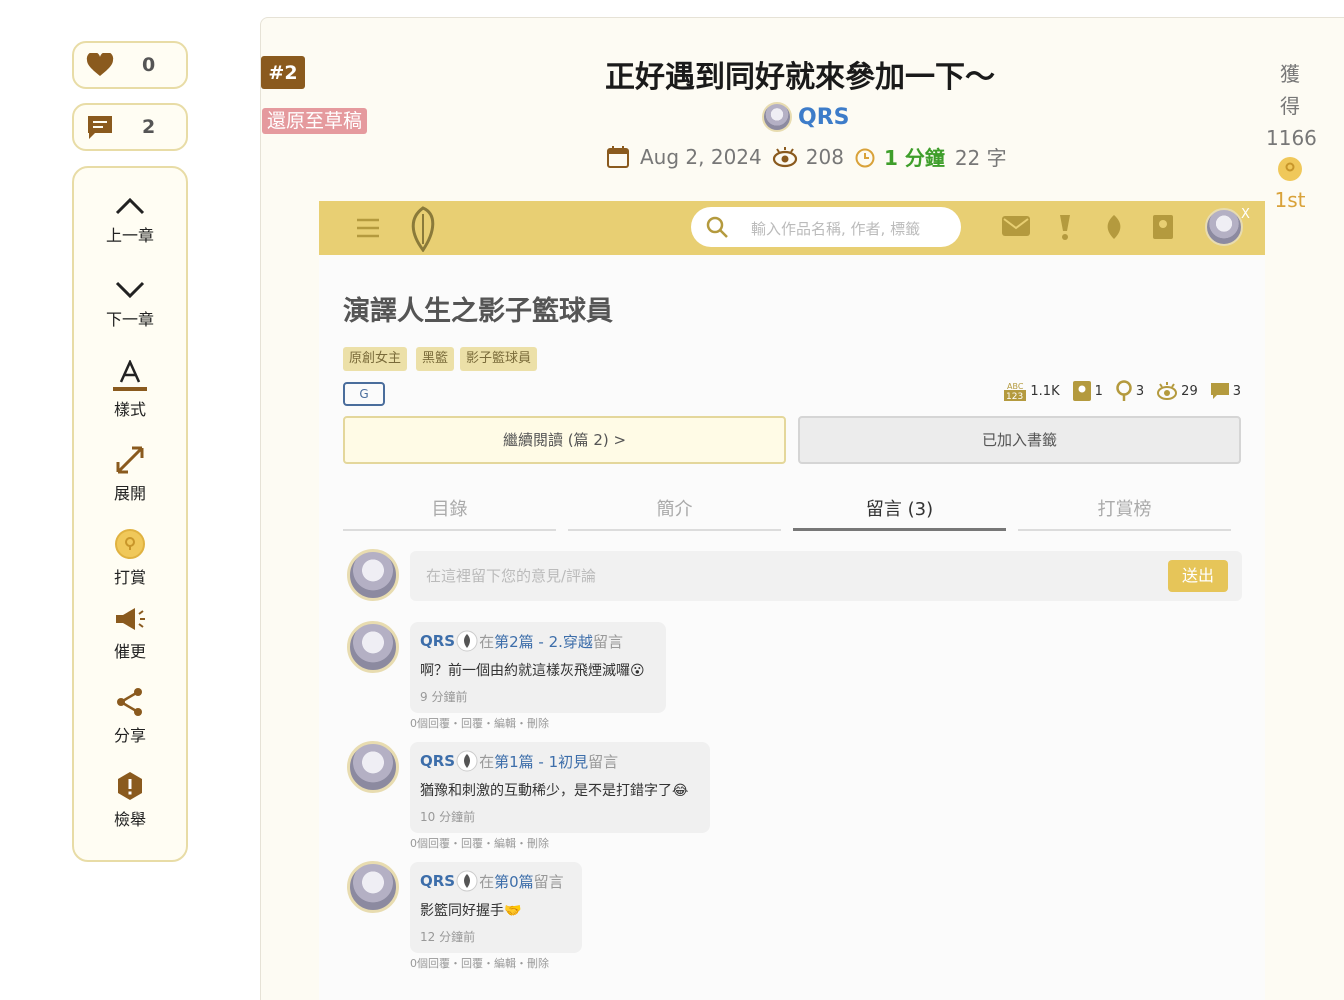 This screenshot has width=1344, height=1000. I want to click on report-button: 檢舉, so click(130, 800).